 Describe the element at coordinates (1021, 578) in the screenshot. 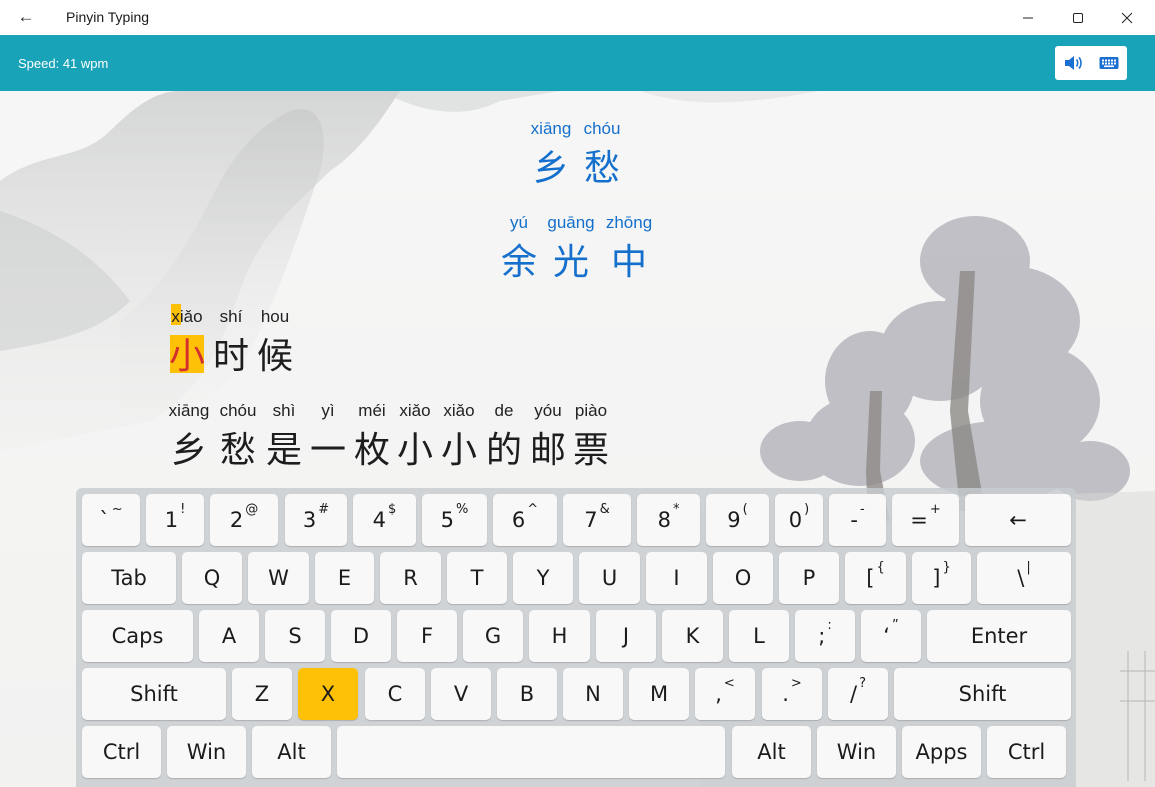

I see `key-label: \` at that location.